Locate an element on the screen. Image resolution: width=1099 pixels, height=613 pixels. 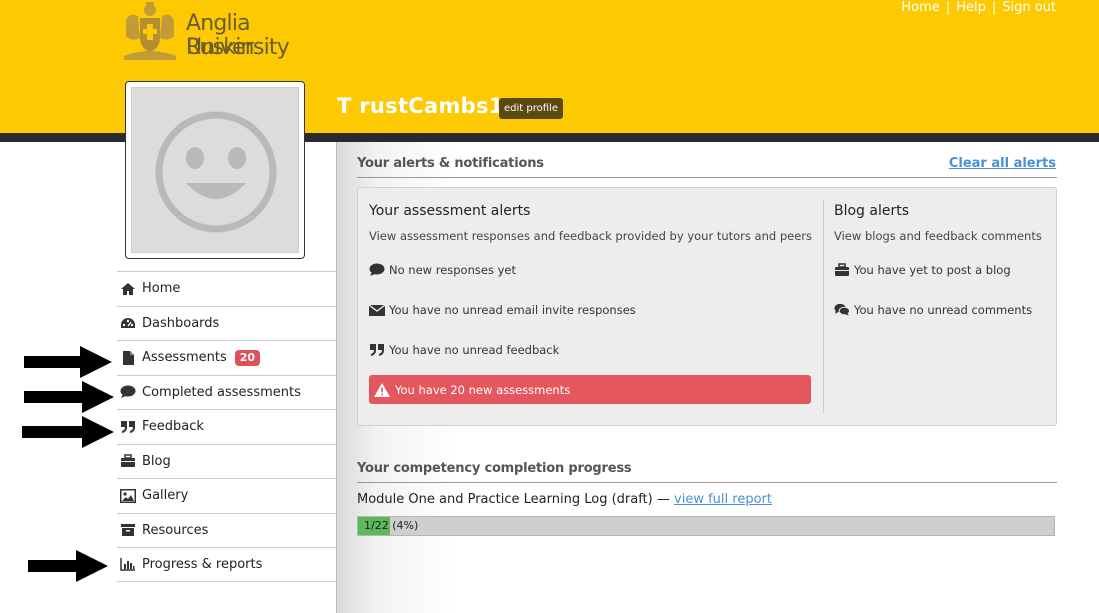
sidebar-item-progress-reports: Progress & reports is located at coordinates (226, 564).